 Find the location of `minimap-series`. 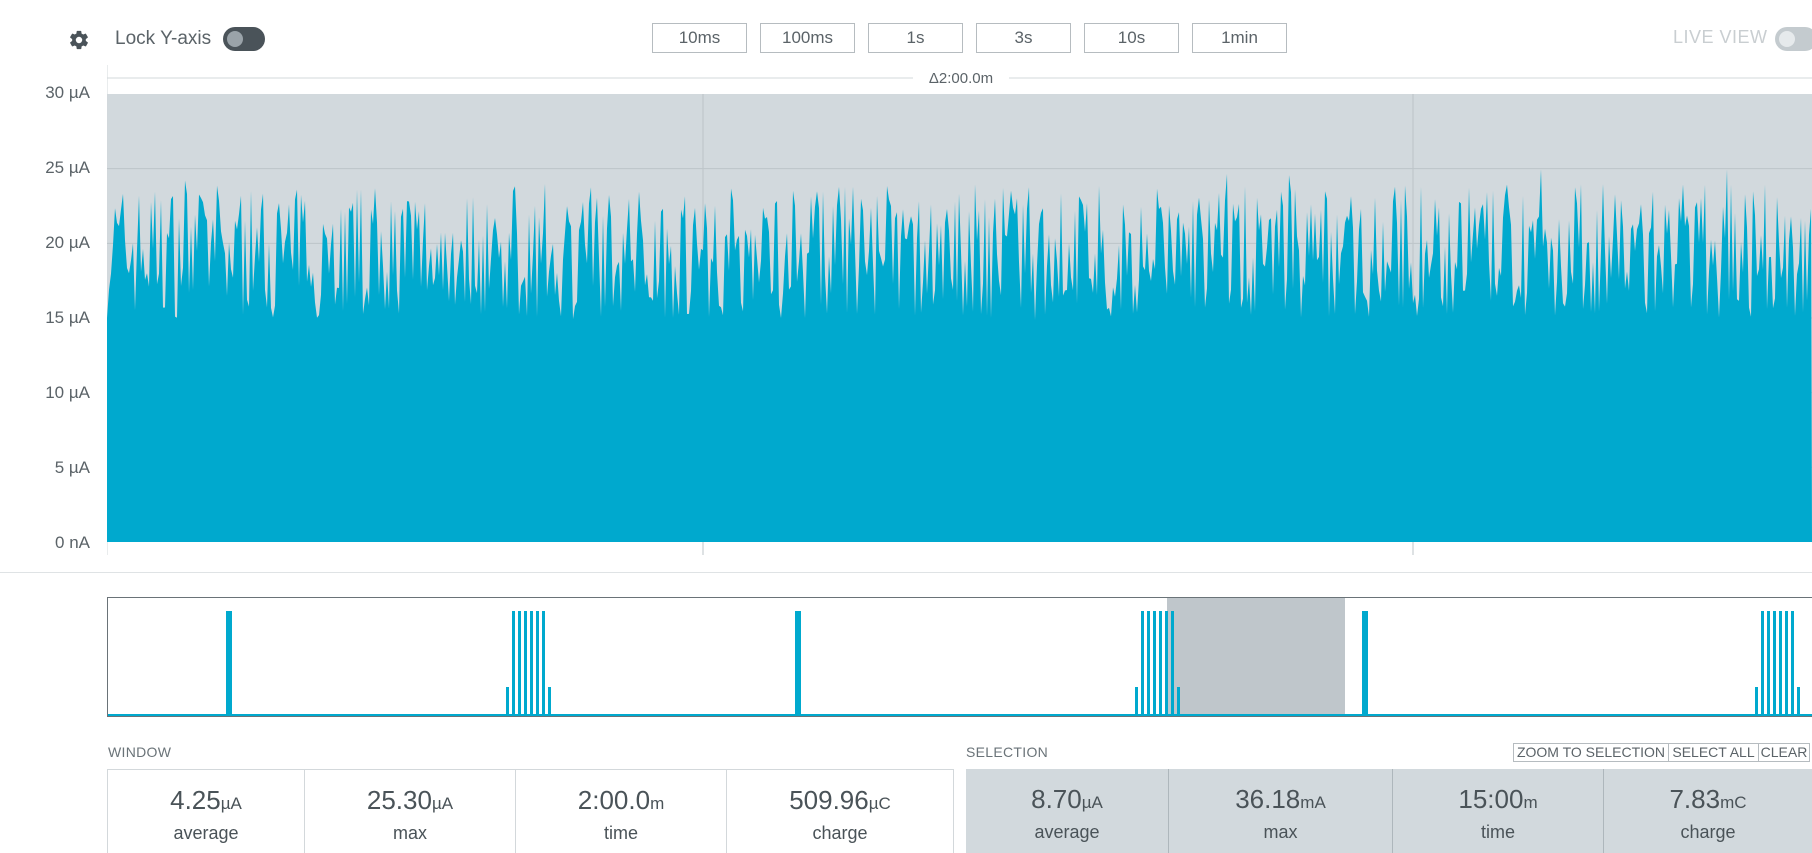

minimap-series is located at coordinates (1013, 663).